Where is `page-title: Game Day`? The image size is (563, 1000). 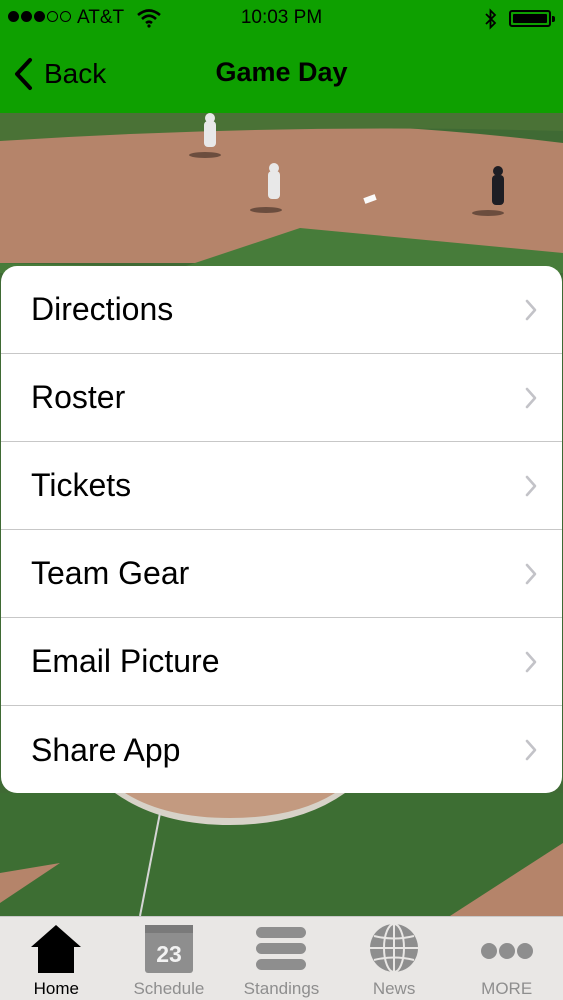 page-title: Game Day is located at coordinates (281, 72).